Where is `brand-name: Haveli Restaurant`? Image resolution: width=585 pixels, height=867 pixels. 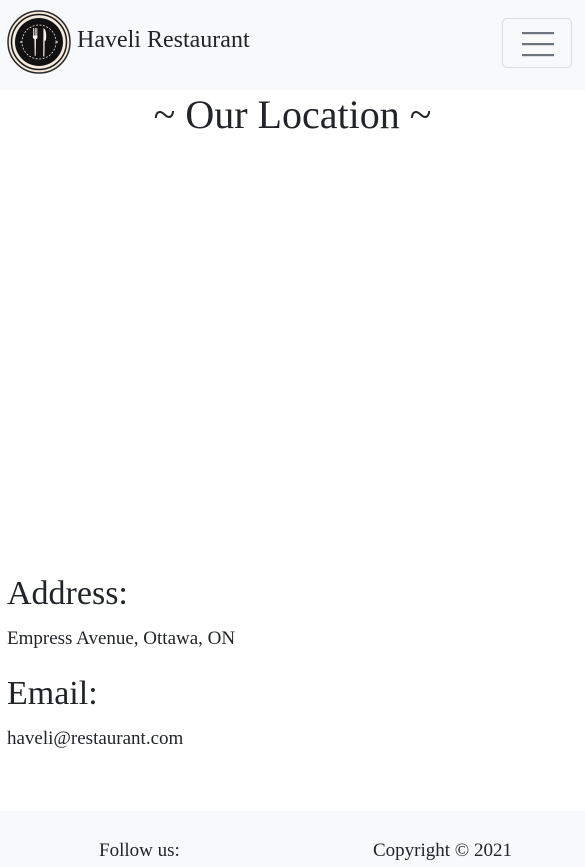 brand-name: Haveli Restaurant is located at coordinates (163, 39).